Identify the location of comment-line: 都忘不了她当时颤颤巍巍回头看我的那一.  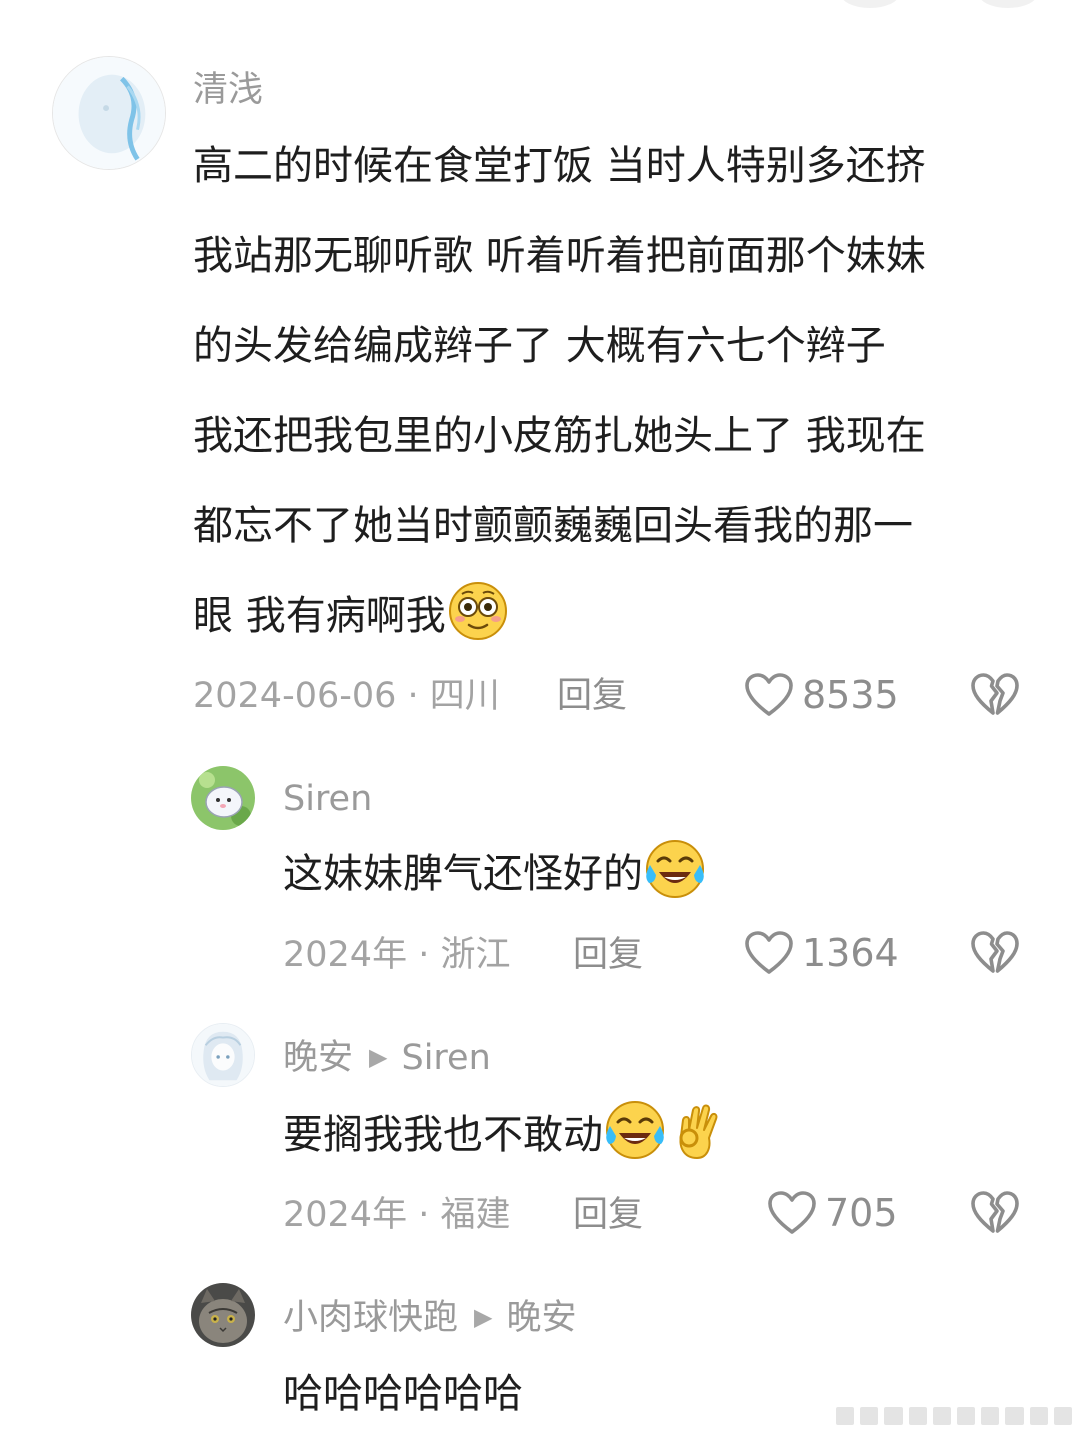
(553, 526).